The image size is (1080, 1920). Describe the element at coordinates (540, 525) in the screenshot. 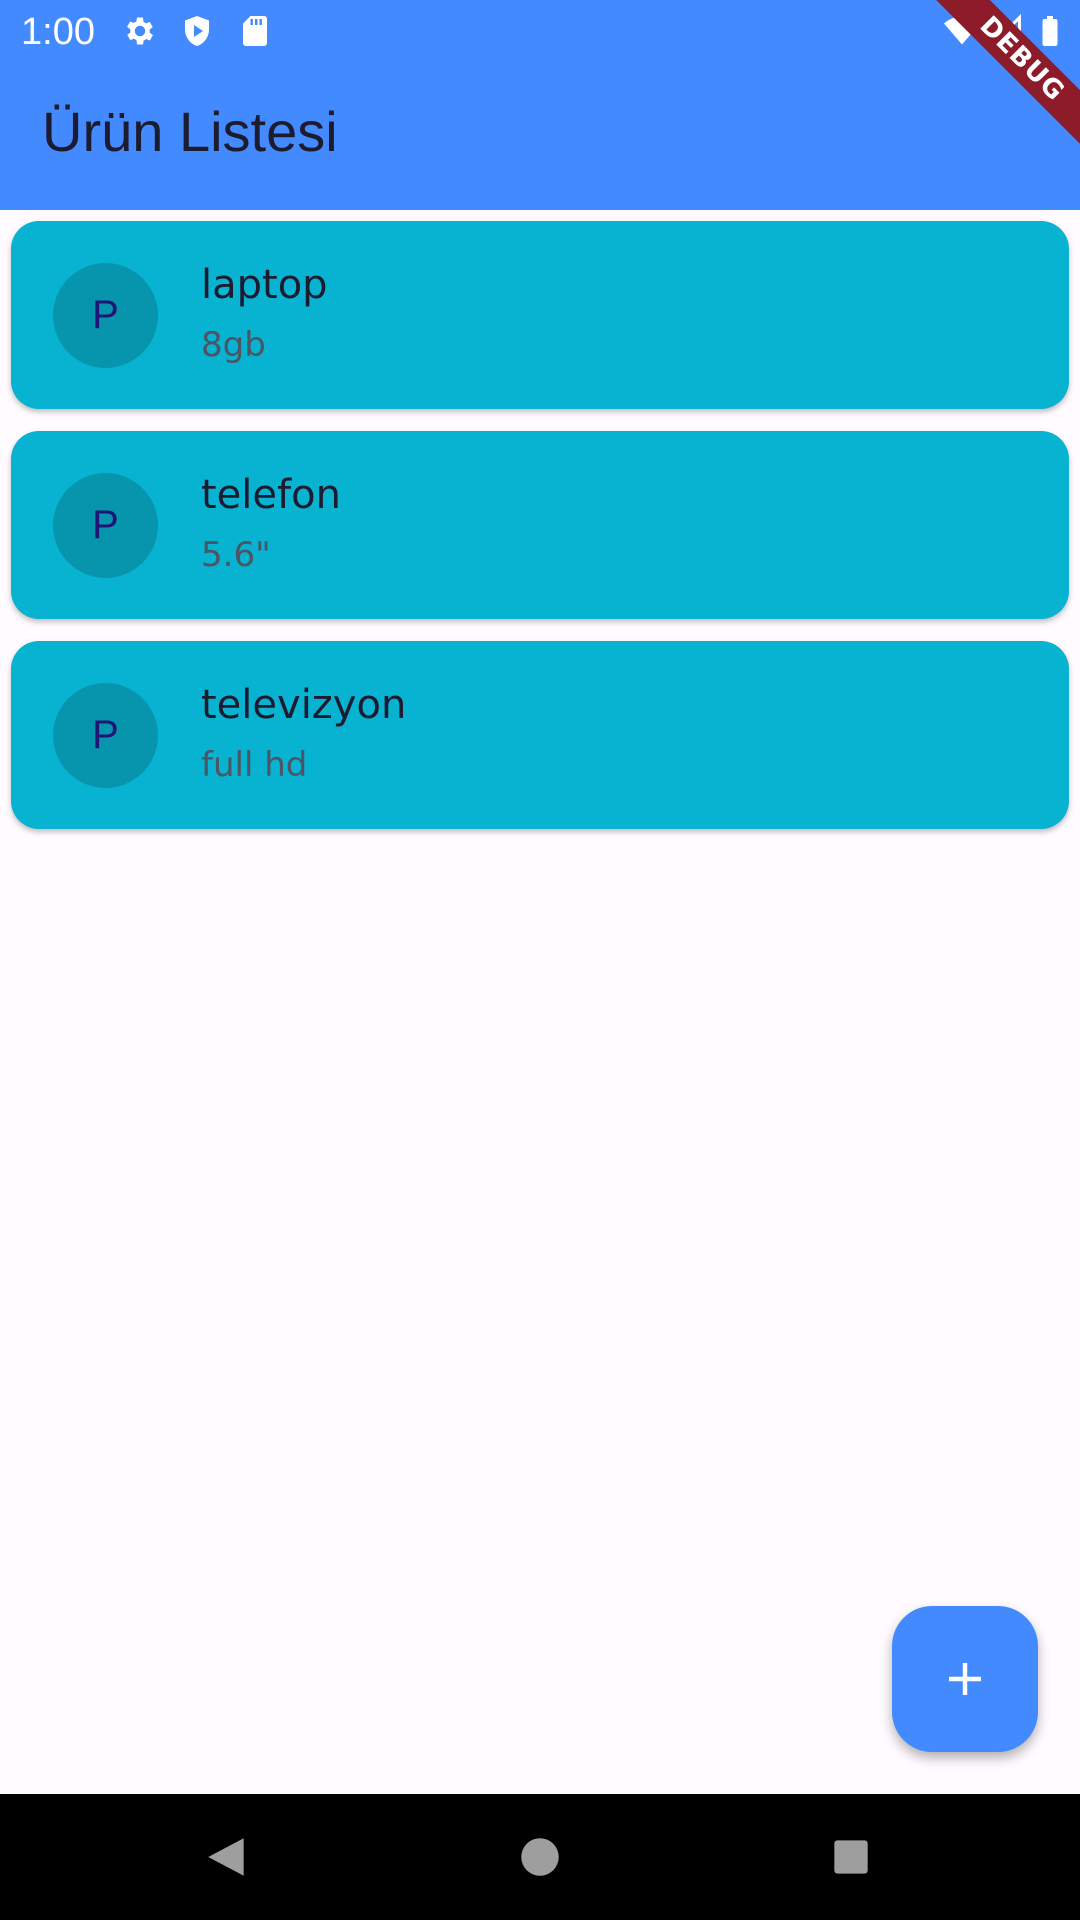

I see `list-item: P telefon 5.6"` at that location.